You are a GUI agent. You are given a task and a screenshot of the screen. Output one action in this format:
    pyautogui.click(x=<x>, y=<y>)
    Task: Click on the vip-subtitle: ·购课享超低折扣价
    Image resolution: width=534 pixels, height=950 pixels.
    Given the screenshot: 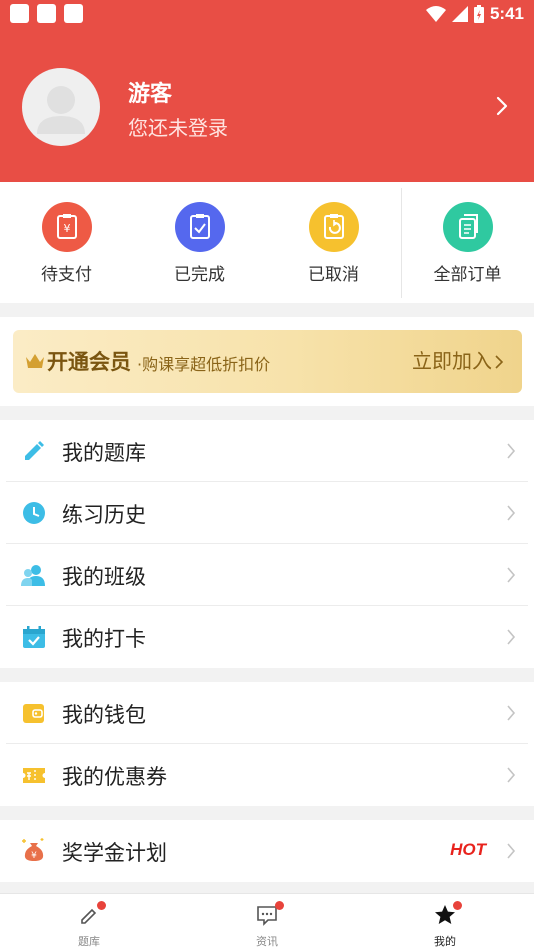 What is the action you would take?
    pyautogui.click(x=204, y=364)
    